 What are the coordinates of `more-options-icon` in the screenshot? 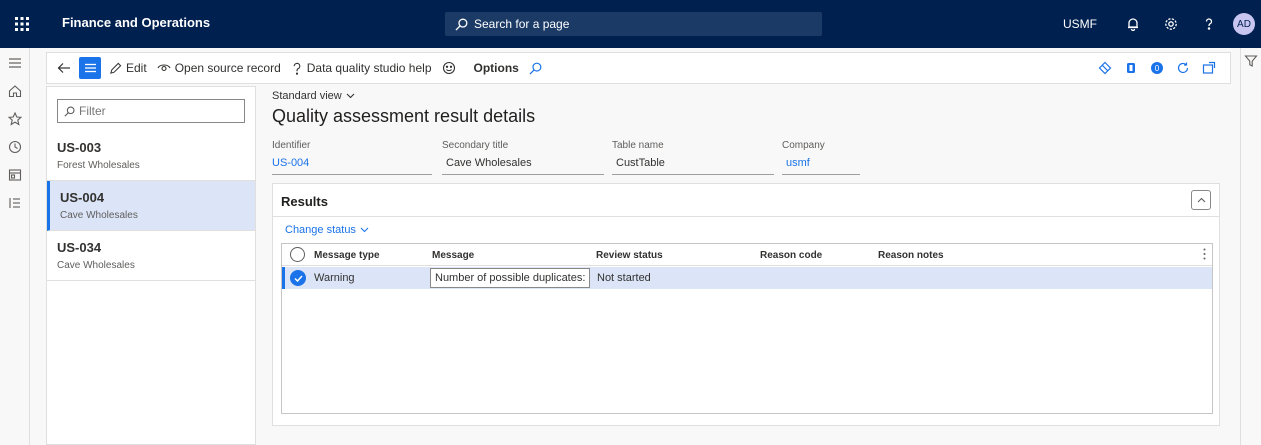 It's located at (1204, 255).